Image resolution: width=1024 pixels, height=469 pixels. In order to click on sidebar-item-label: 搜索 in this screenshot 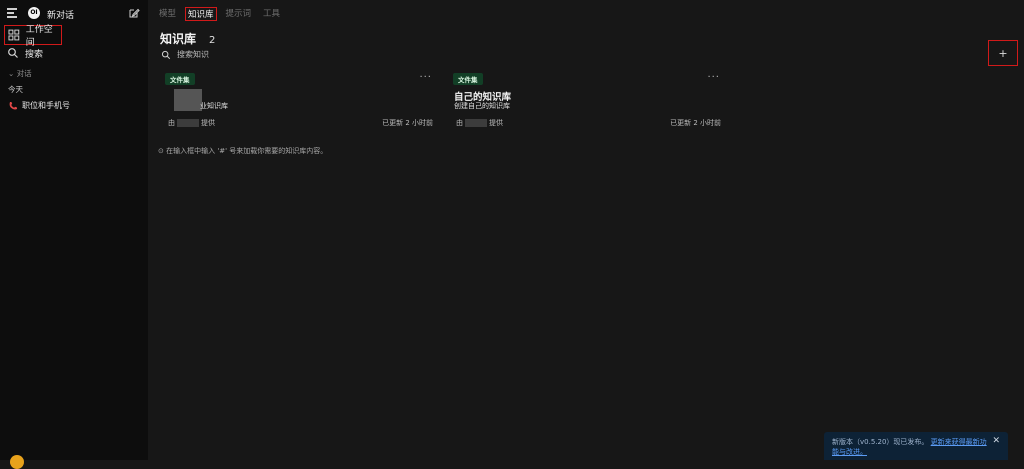, I will do `click(34, 54)`.